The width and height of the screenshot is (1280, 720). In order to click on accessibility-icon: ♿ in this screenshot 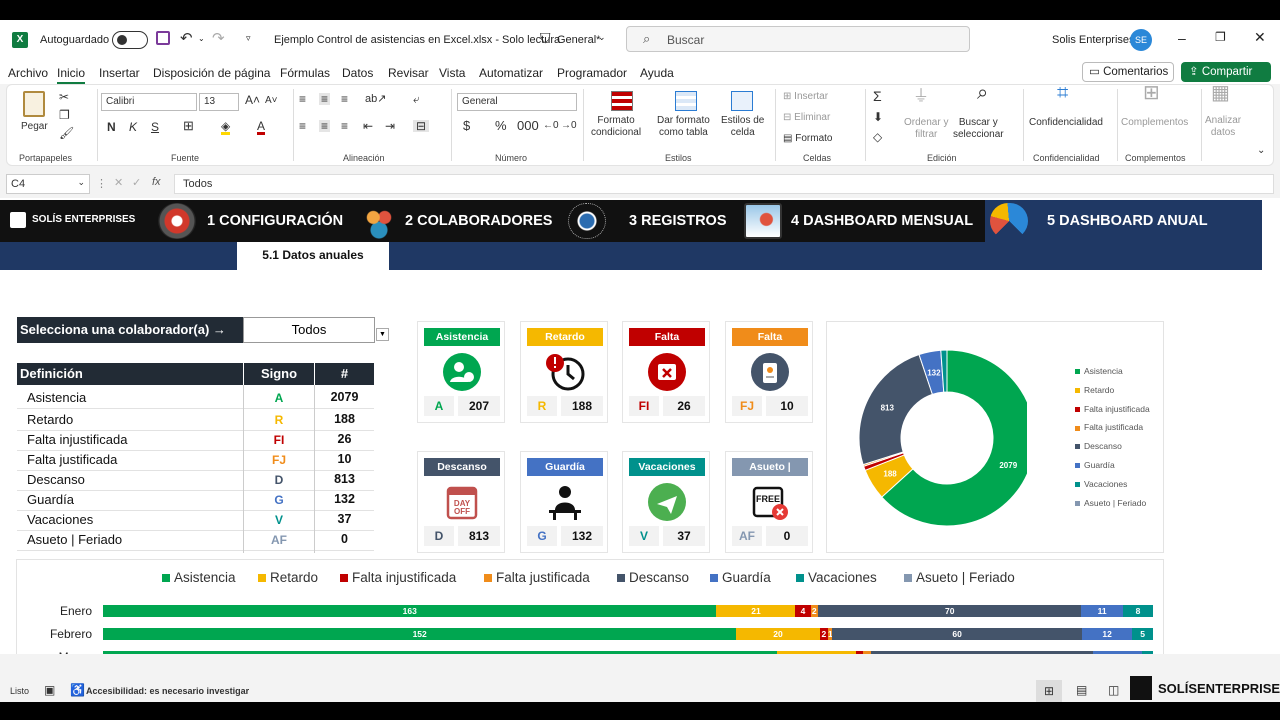, I will do `click(77, 690)`.